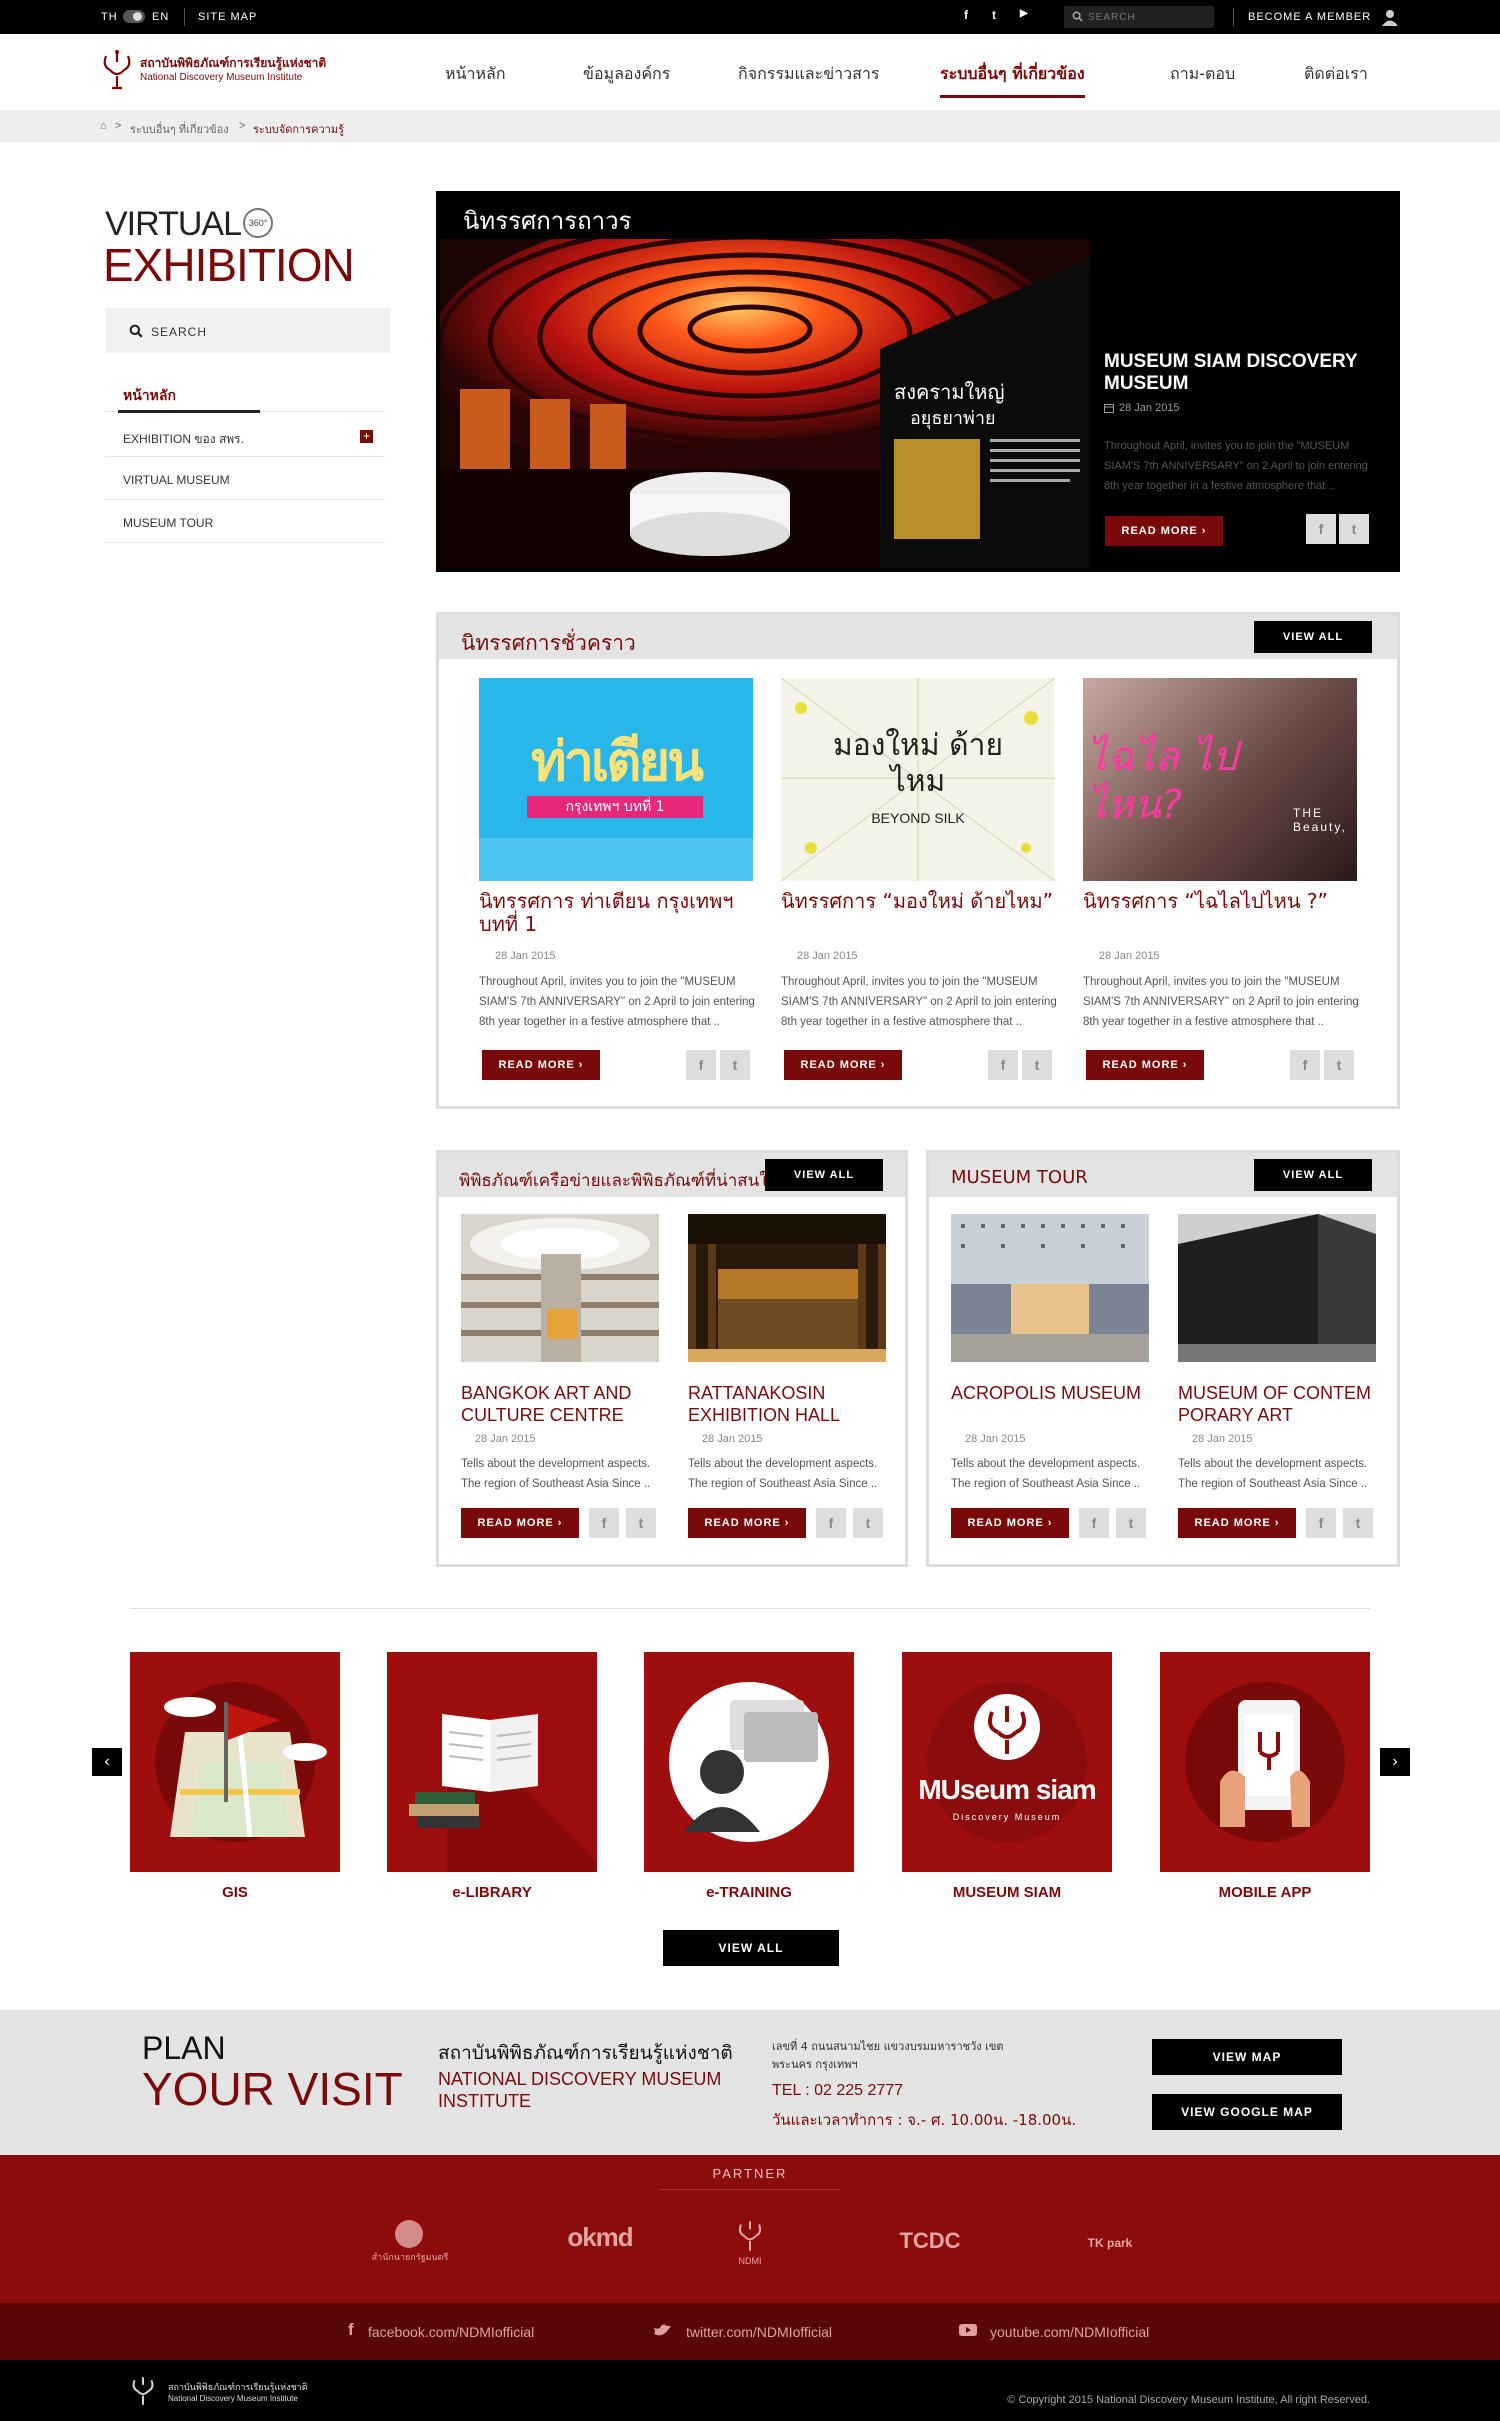 This screenshot has width=1500, height=2421. What do you see at coordinates (759, 2332) in the screenshot?
I see `twitter-link: twitter.com/NDMIofficial` at bounding box center [759, 2332].